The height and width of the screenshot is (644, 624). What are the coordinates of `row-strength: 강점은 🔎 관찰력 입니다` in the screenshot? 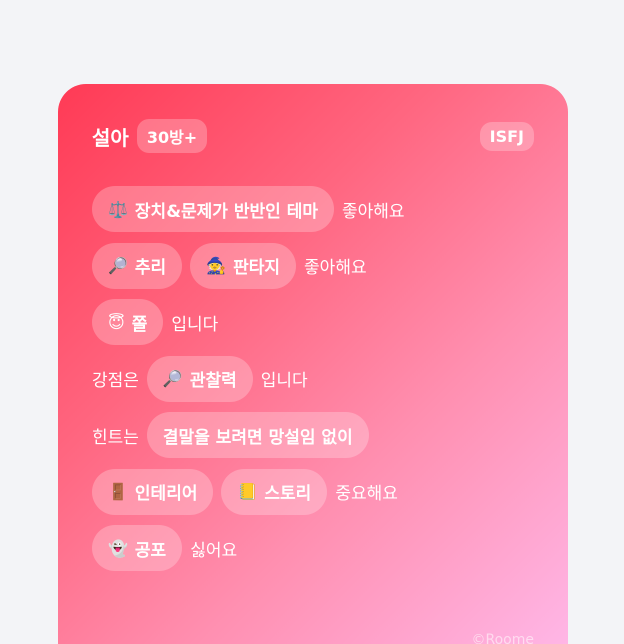 It's located at (320, 378).